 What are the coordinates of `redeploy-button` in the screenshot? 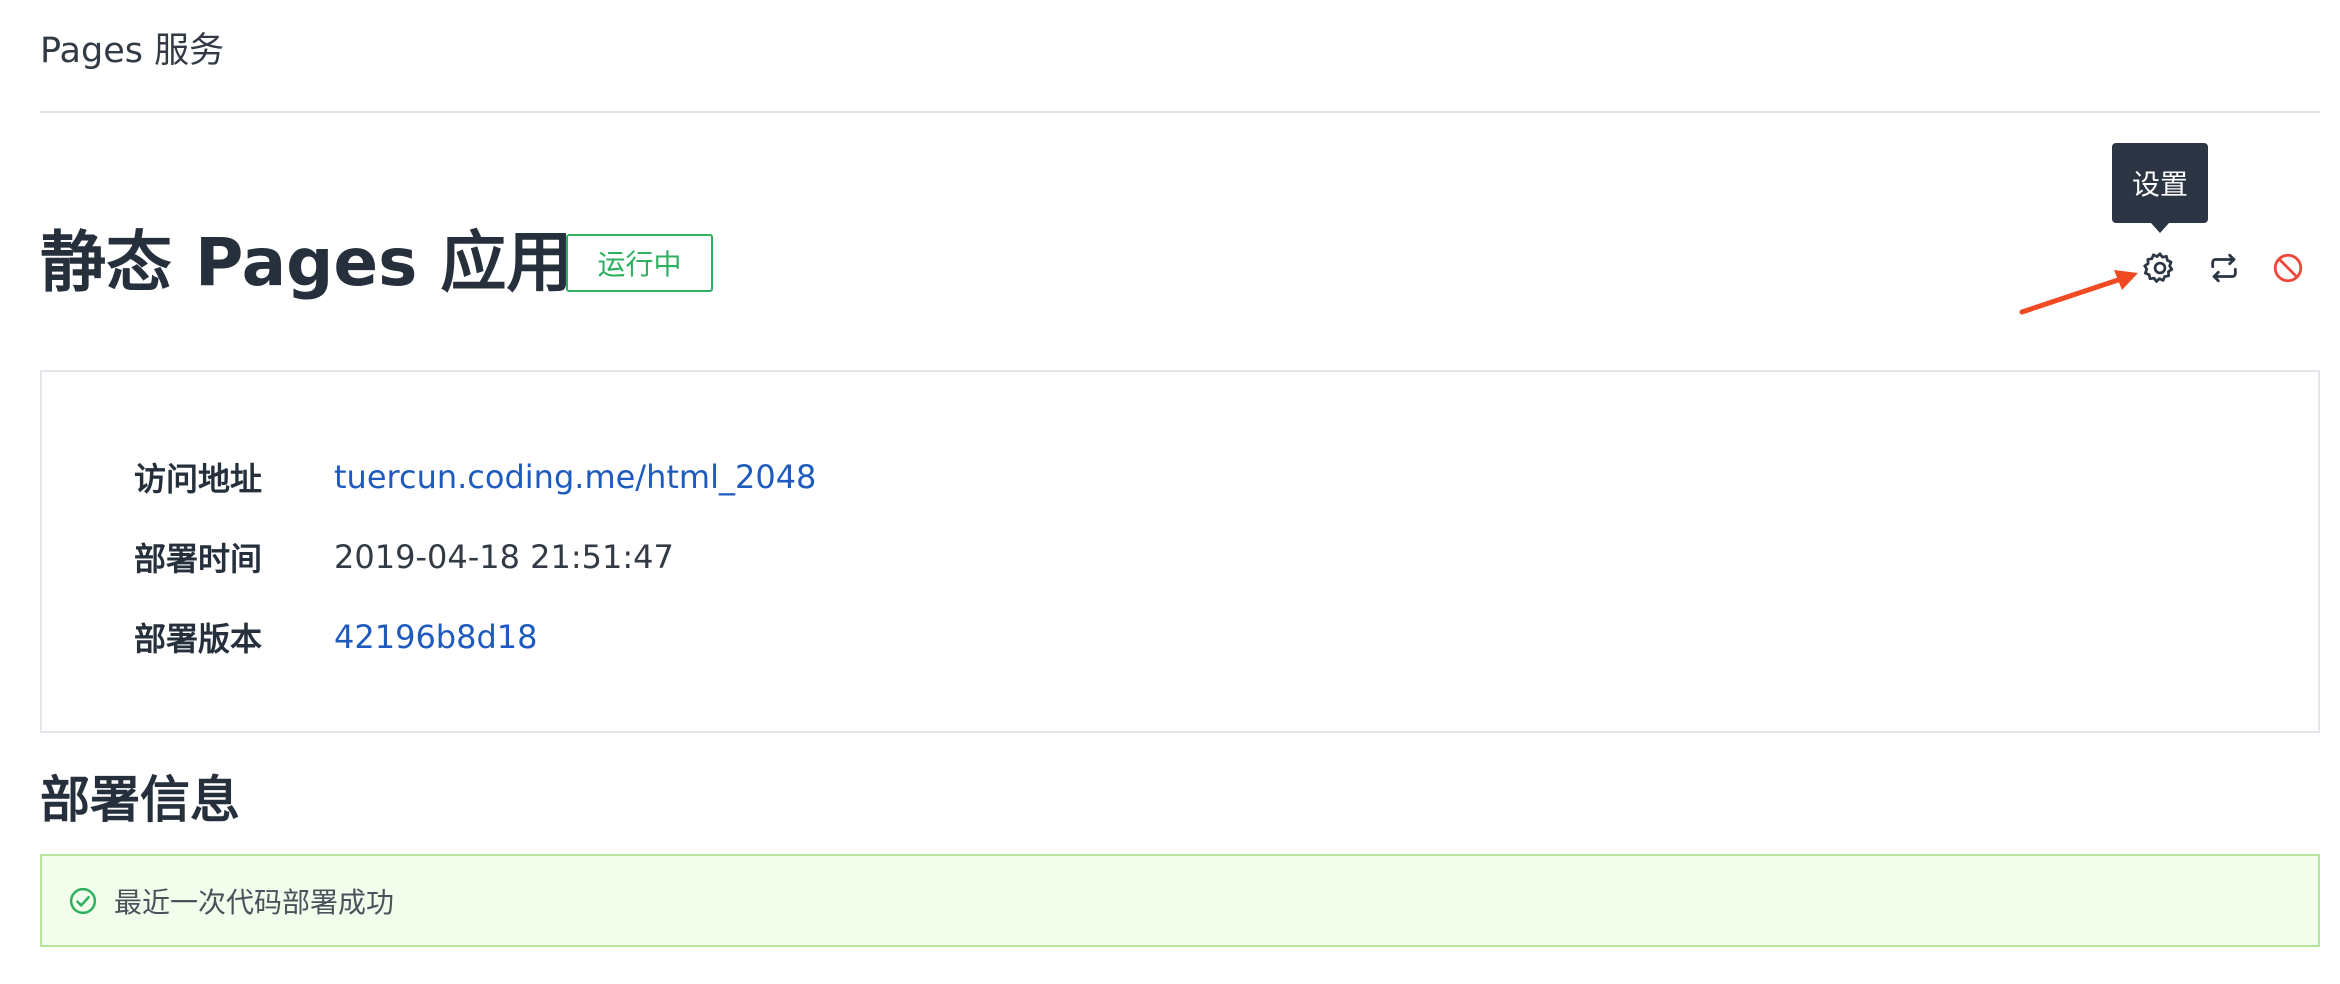 It's located at (2224, 268).